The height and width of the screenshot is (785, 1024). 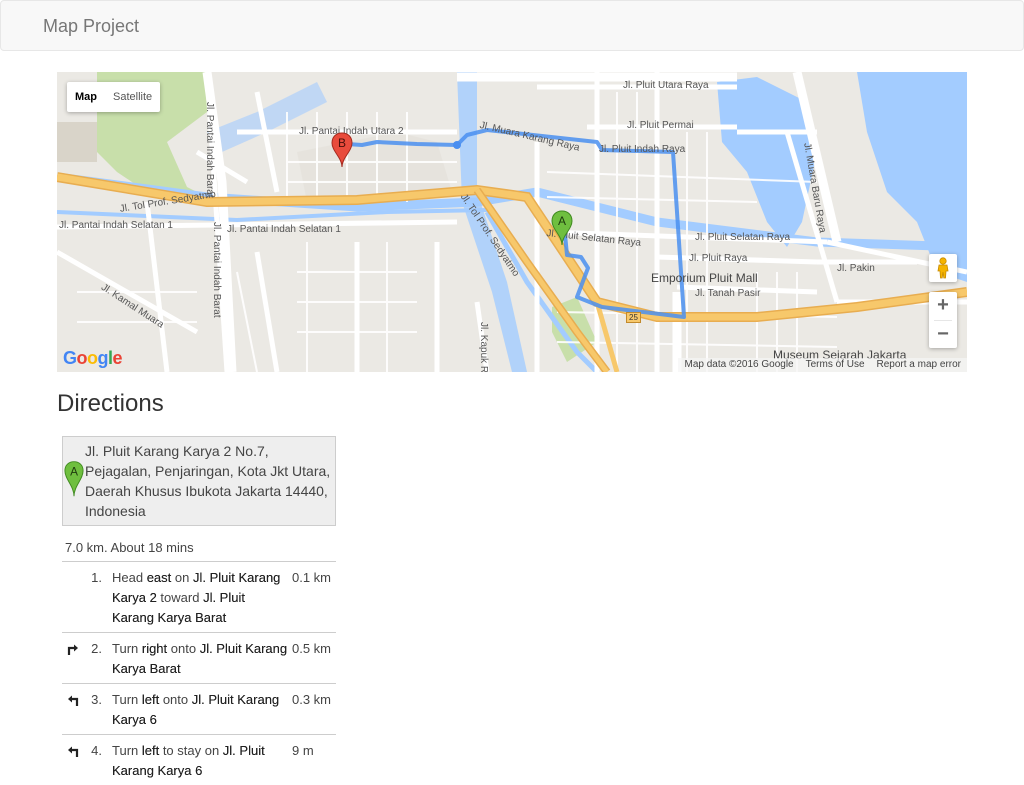 What do you see at coordinates (943, 306) in the screenshot?
I see `zoom-in-button: +` at bounding box center [943, 306].